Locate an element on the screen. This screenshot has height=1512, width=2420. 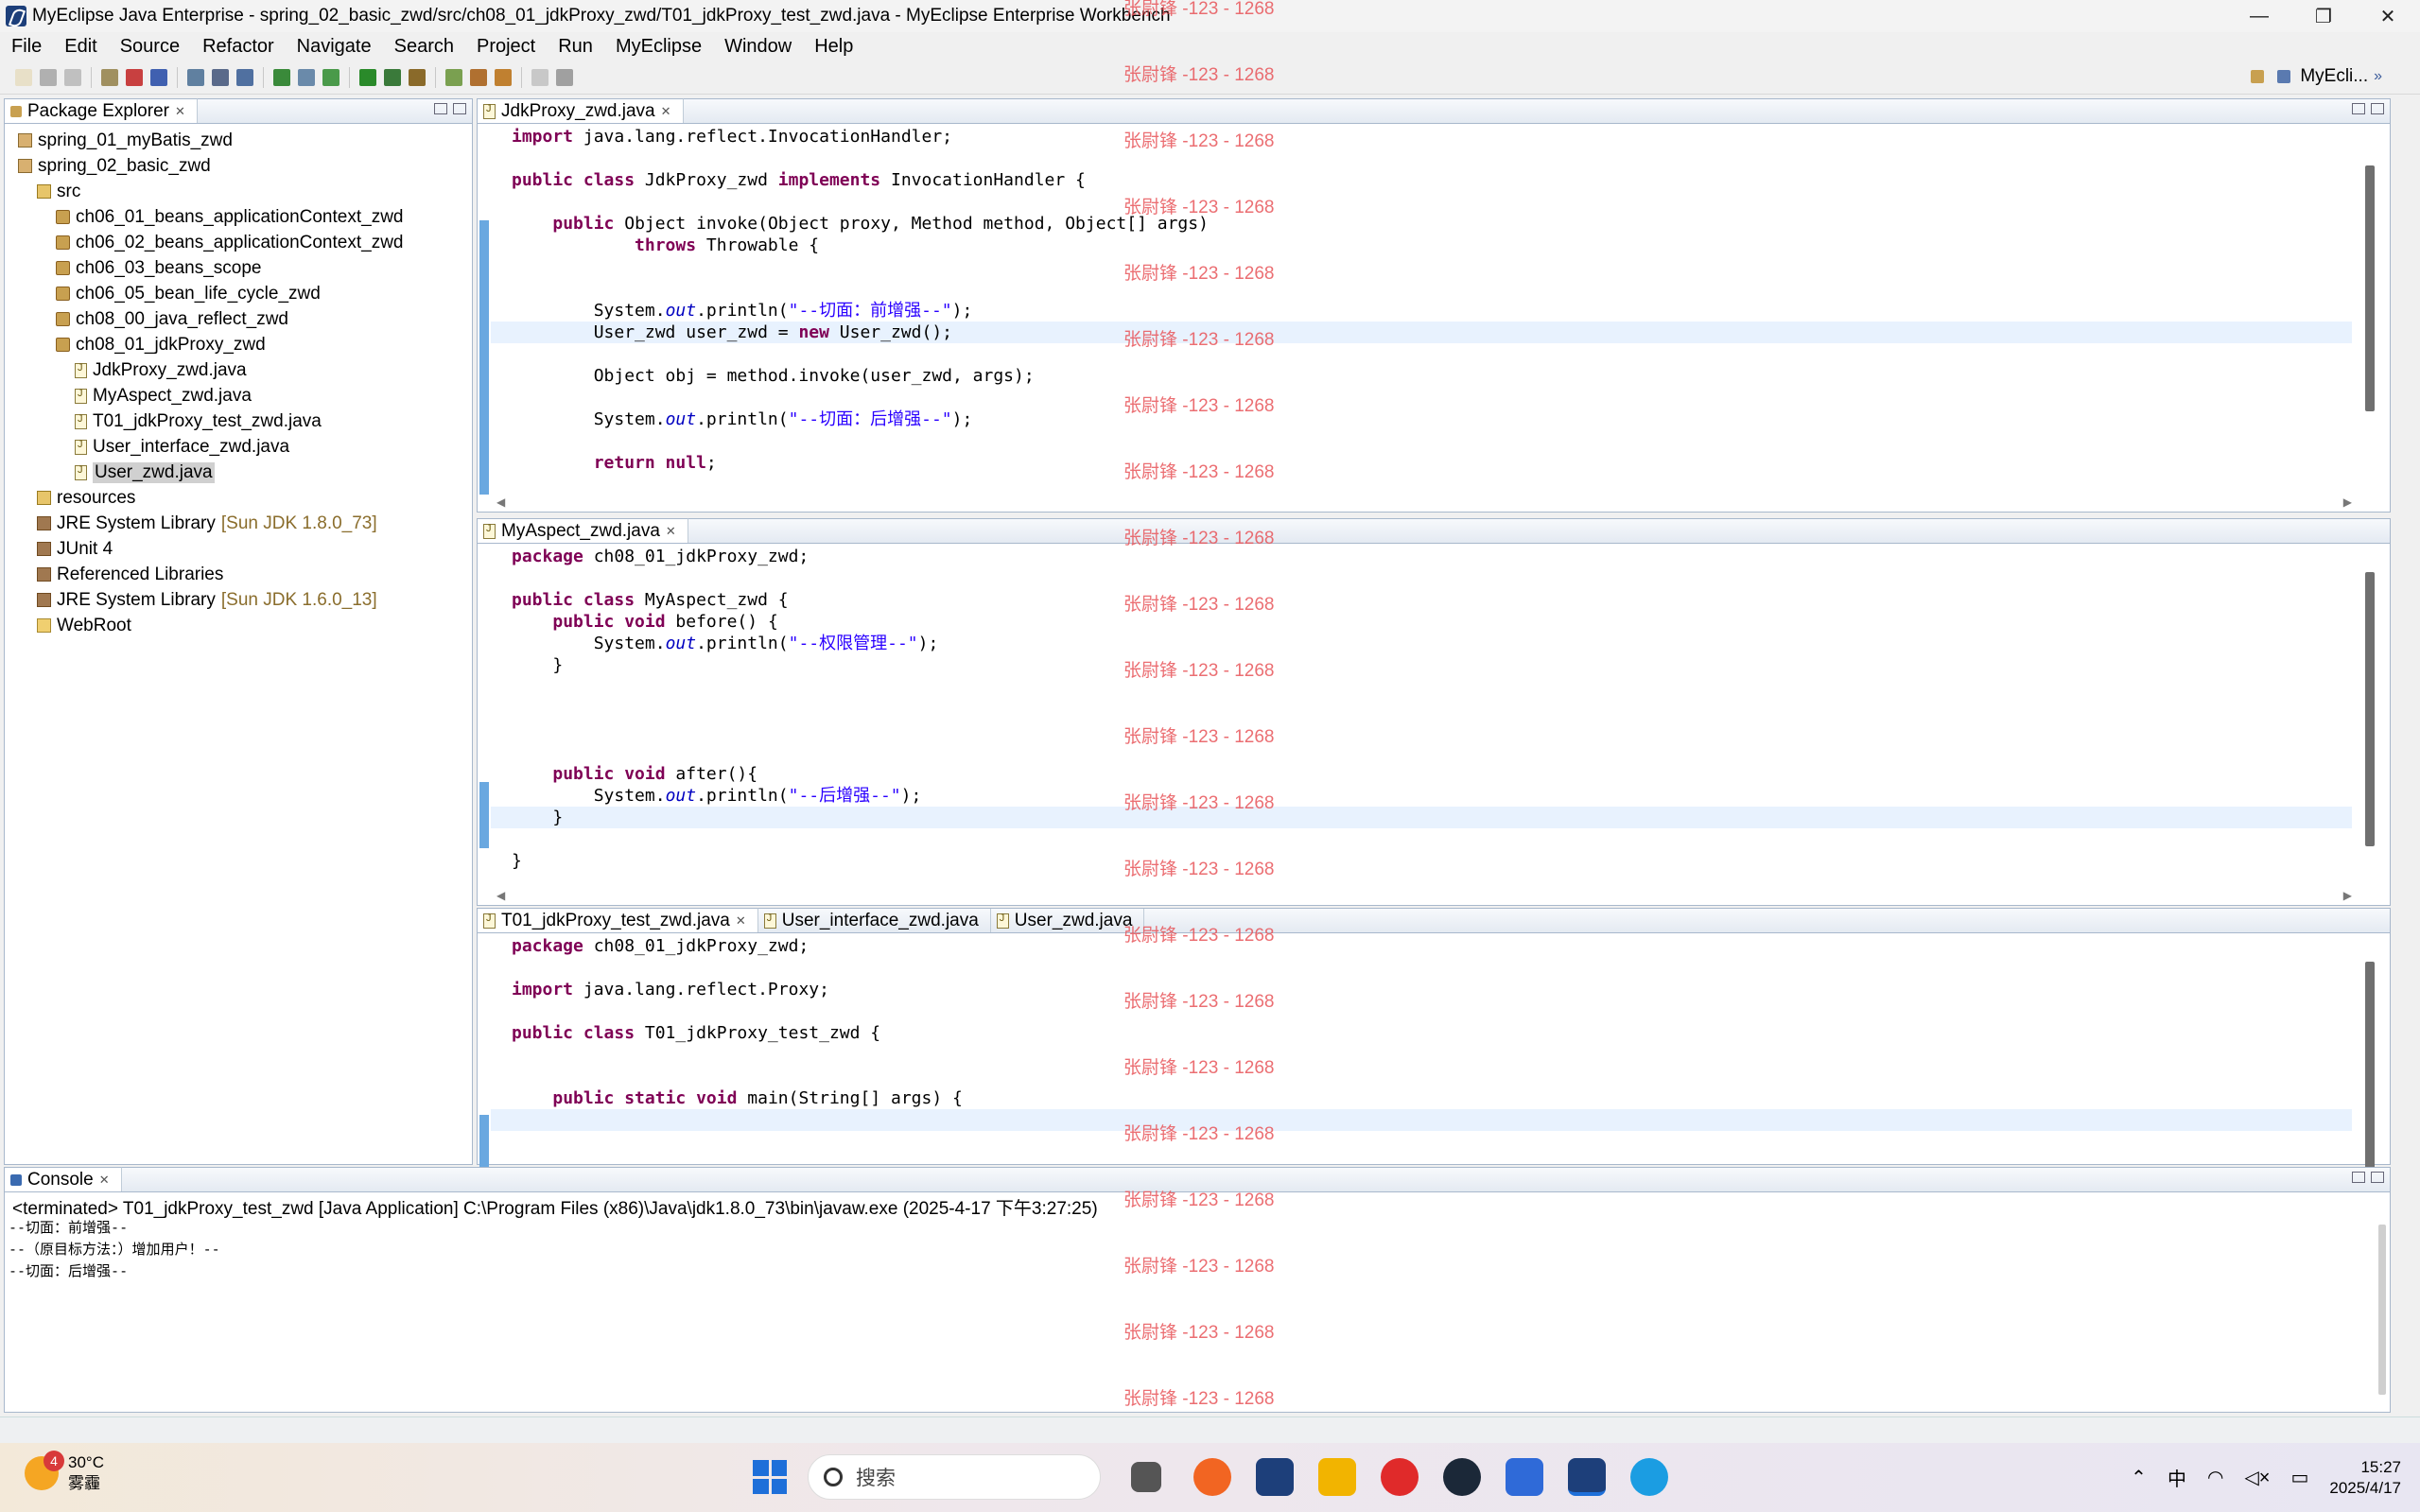
start-button is located at coordinates (770, 1477).